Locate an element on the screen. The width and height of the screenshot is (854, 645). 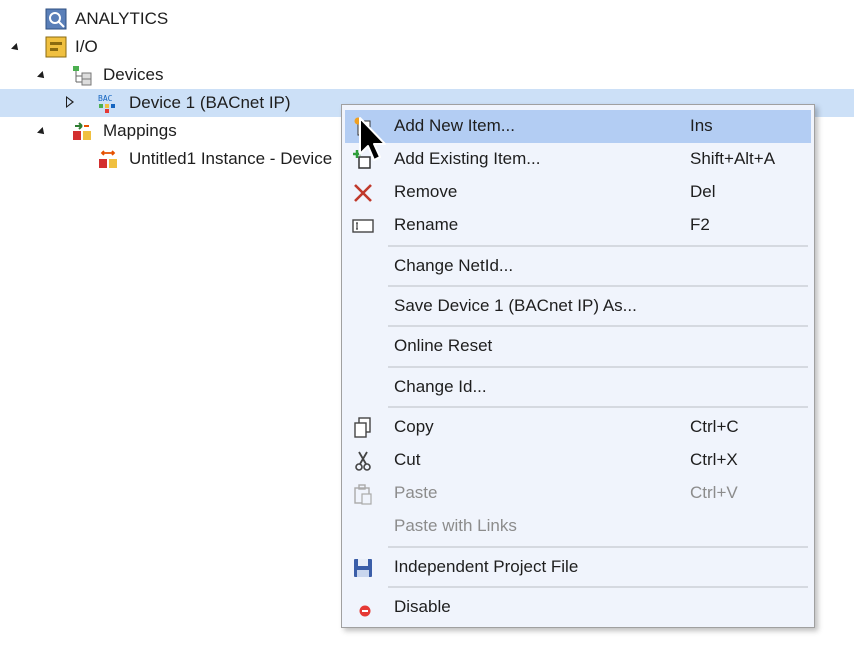
mouse-cursor-icon is located at coordinates (372, 139).